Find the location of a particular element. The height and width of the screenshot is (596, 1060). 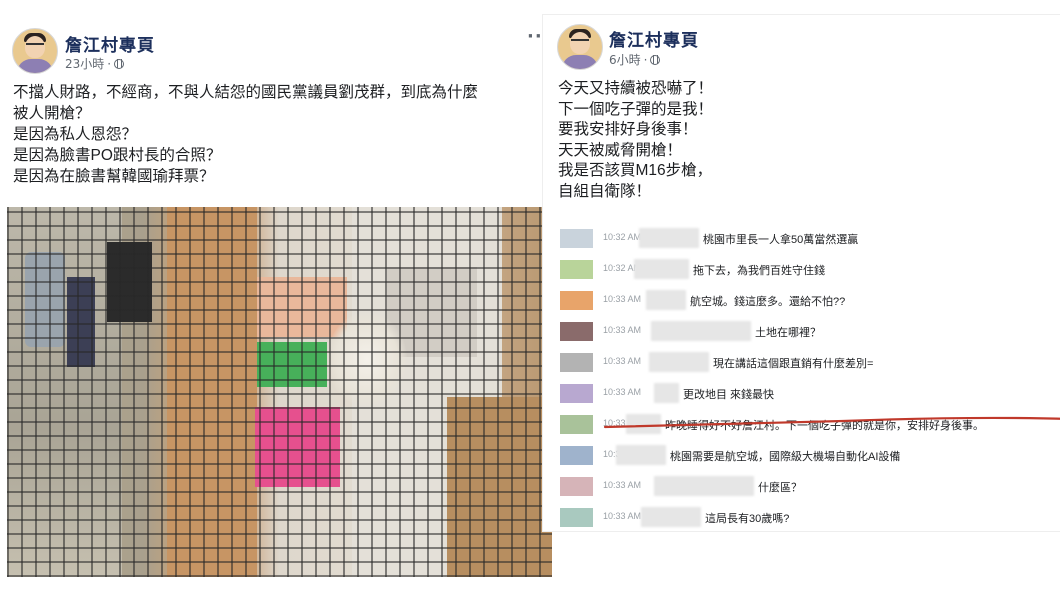

chat-message: 什麼區？ is located at coordinates (780, 488).